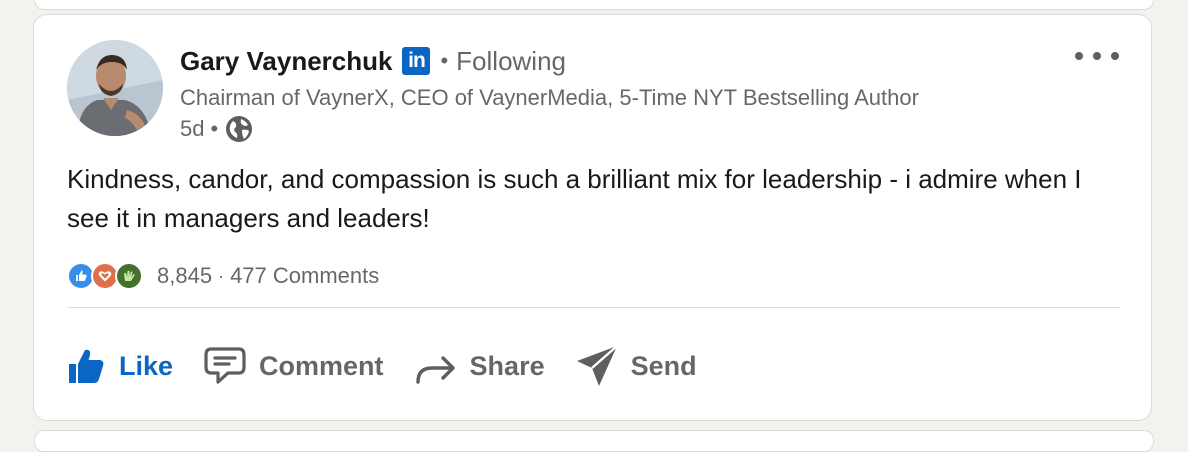 Image resolution: width=1188 pixels, height=452 pixels. I want to click on reaction-count: 8,845, so click(184, 276).